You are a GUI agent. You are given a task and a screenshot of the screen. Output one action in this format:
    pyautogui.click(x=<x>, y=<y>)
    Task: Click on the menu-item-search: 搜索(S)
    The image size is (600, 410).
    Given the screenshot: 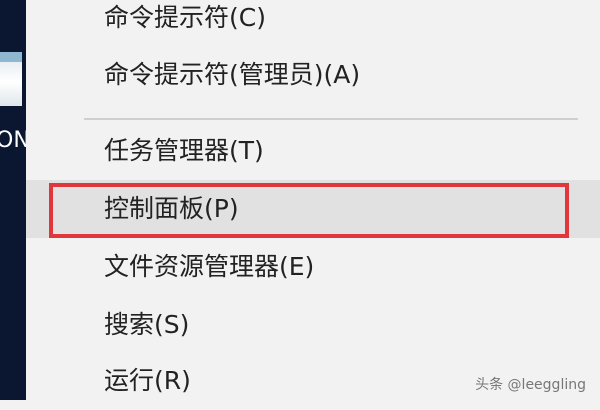 What is the action you would take?
    pyautogui.click(x=313, y=325)
    